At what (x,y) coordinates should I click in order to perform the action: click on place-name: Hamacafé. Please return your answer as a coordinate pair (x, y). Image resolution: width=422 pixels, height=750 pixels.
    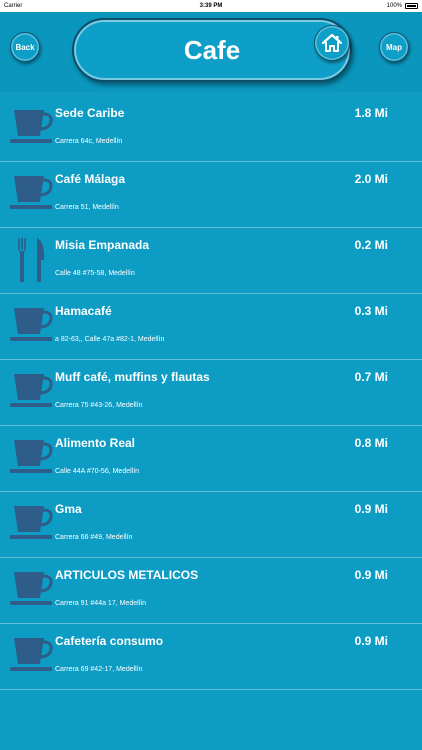
    Looking at the image, I should click on (83, 311).